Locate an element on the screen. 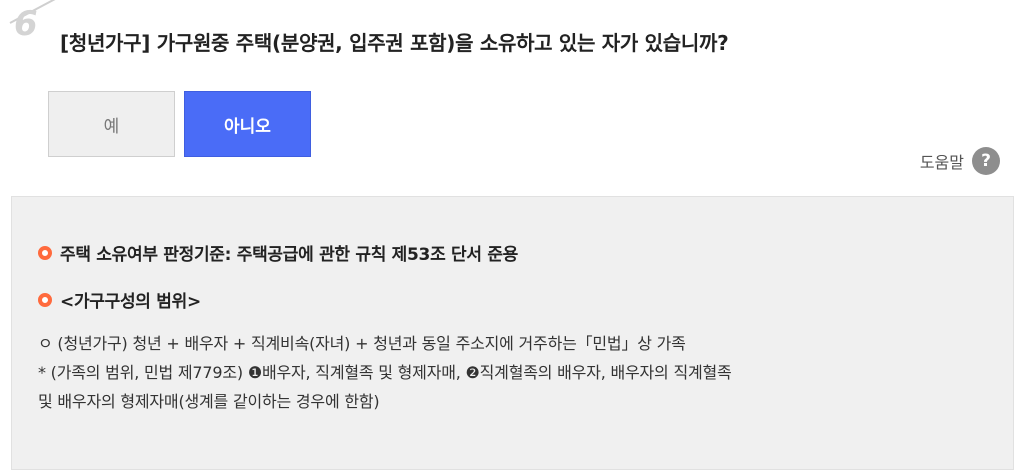 The height and width of the screenshot is (475, 1027). no-button: 아니오 is located at coordinates (247, 124).